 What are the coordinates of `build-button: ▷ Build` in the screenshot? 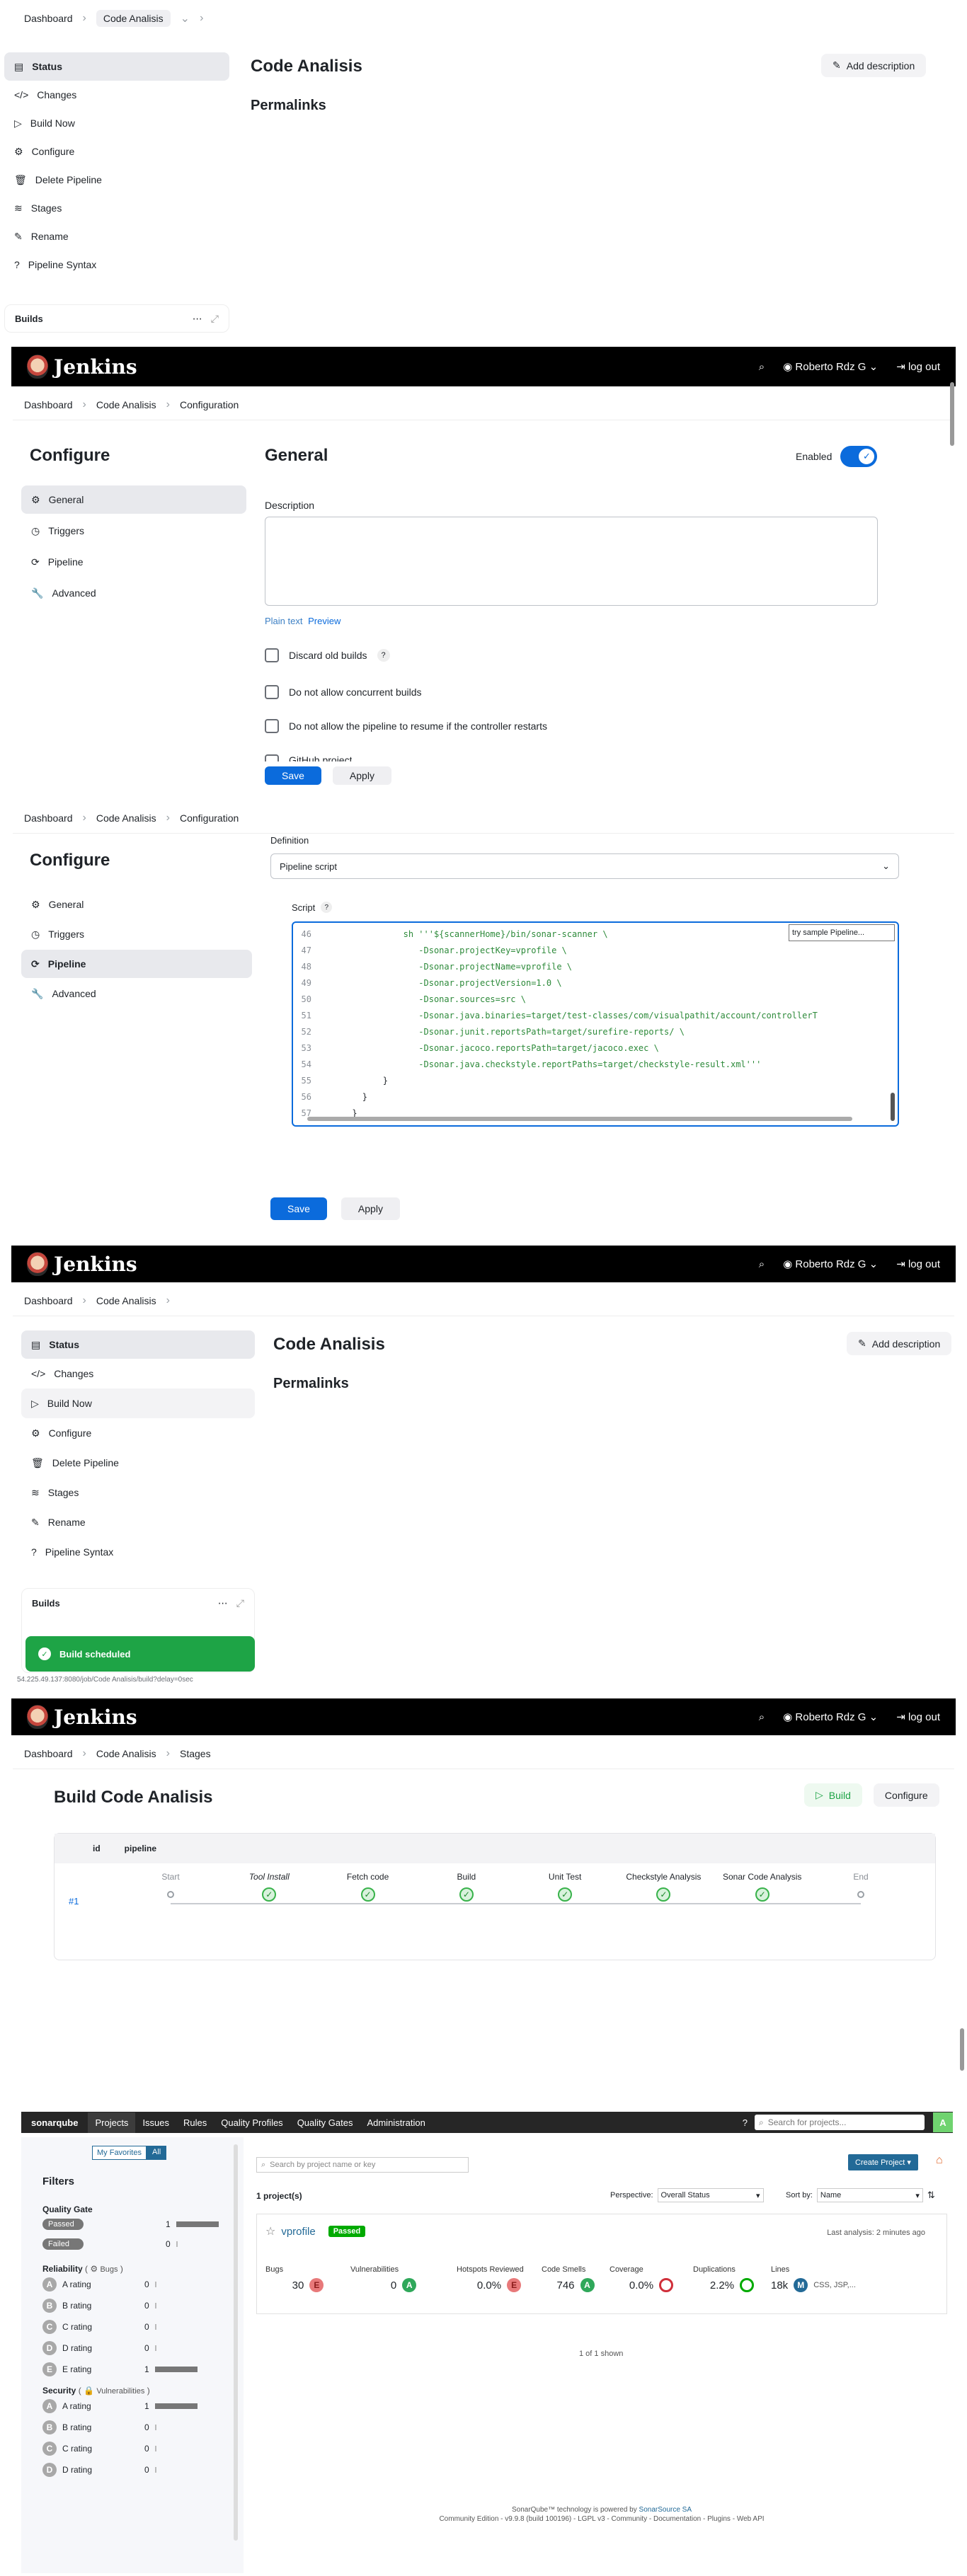 It's located at (833, 1795).